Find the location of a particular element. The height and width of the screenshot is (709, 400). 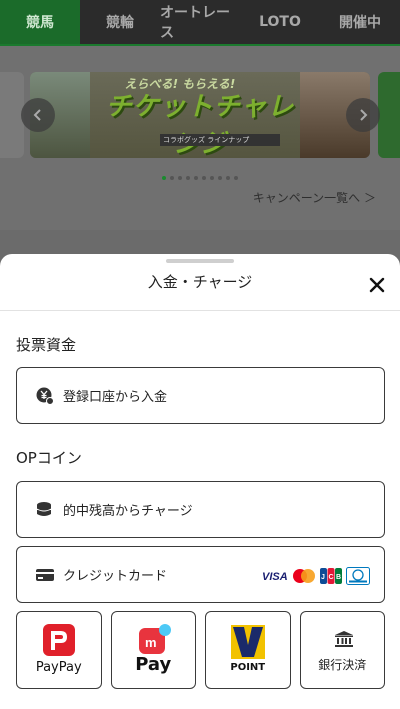

chevron-right-icon is located at coordinates (364, 115).